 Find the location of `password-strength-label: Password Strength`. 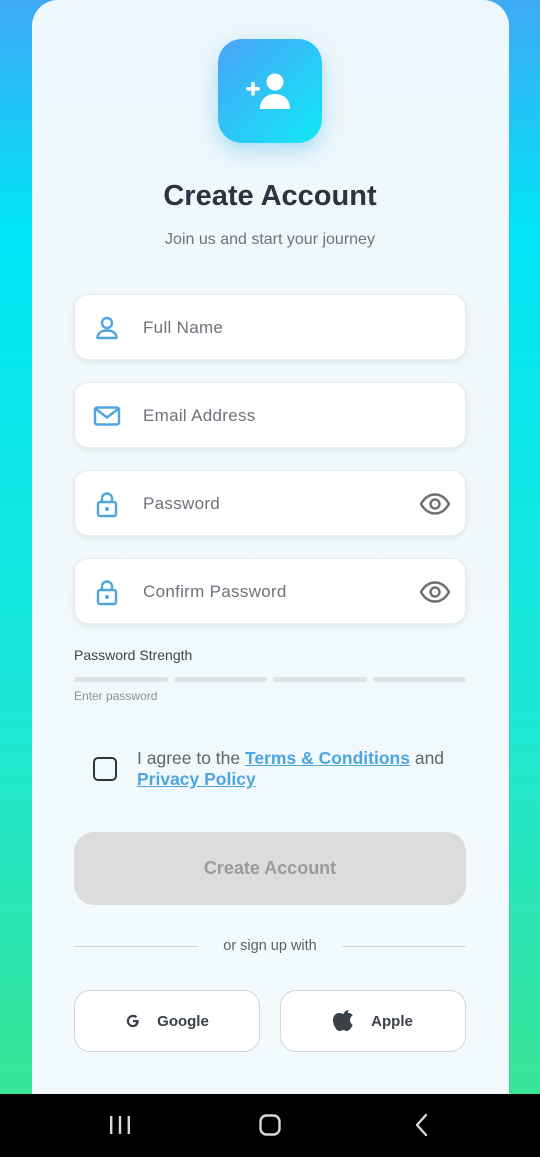

password-strength-label: Password Strength is located at coordinates (133, 655).